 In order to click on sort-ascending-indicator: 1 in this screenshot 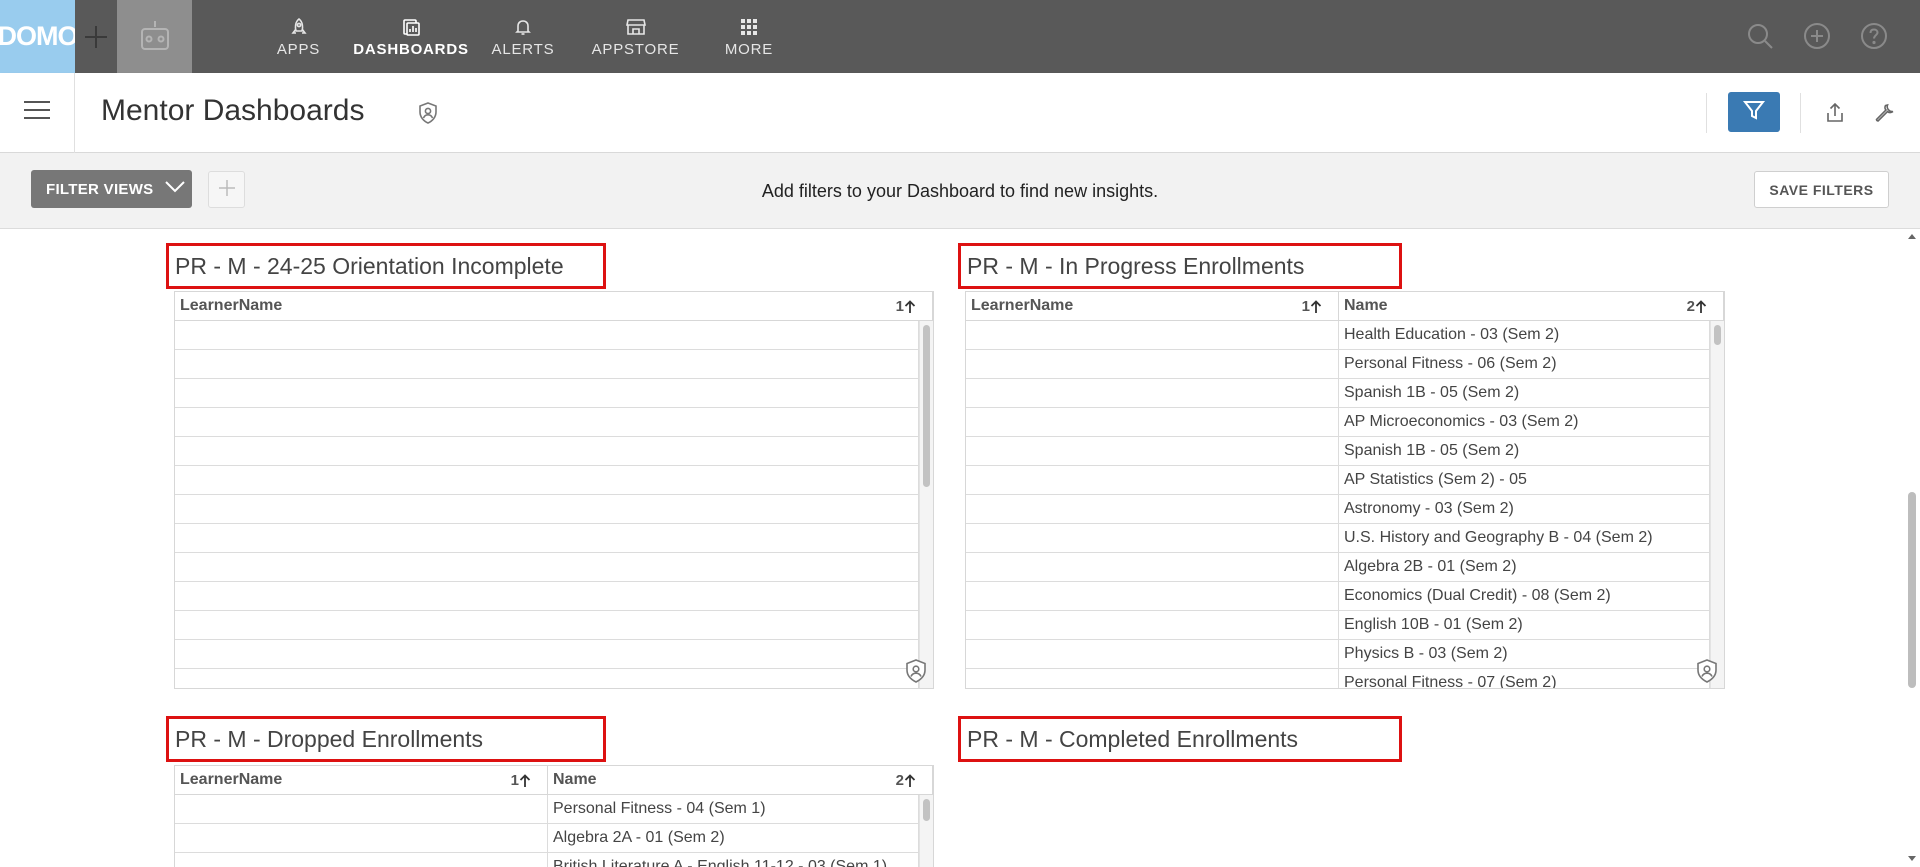, I will do `click(521, 780)`.